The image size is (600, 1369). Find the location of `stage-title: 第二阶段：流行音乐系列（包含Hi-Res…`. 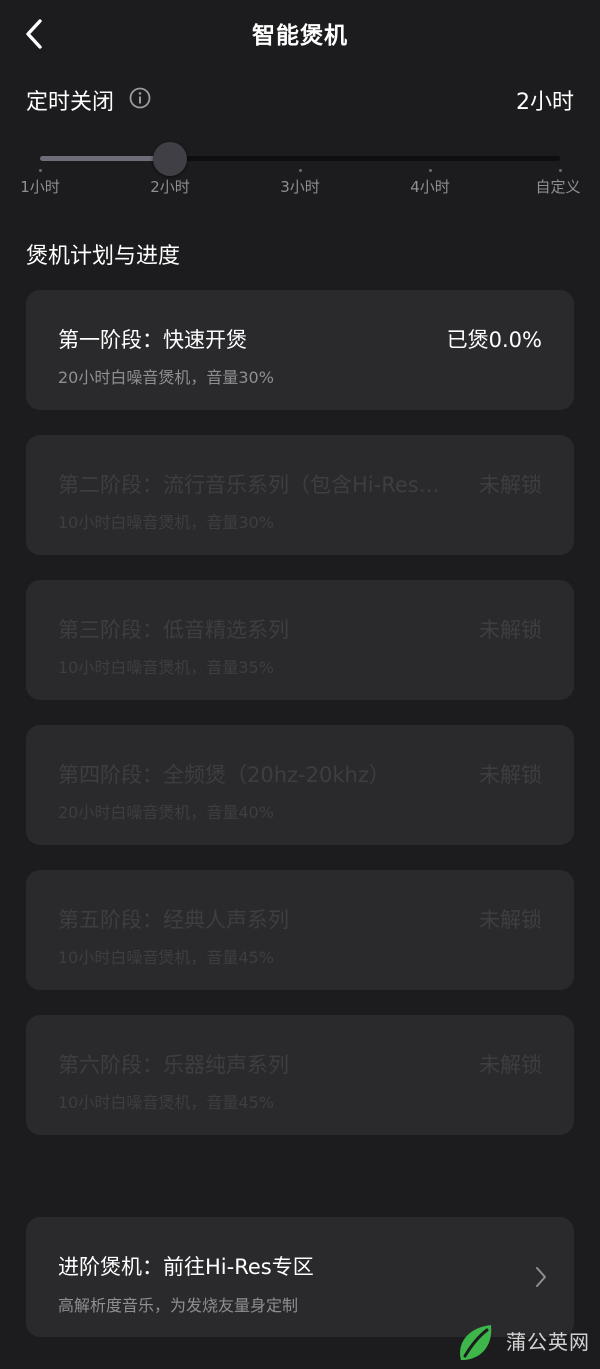

stage-title: 第二阶段：流行音乐系列（包含Hi-Res… is located at coordinates (249, 485).